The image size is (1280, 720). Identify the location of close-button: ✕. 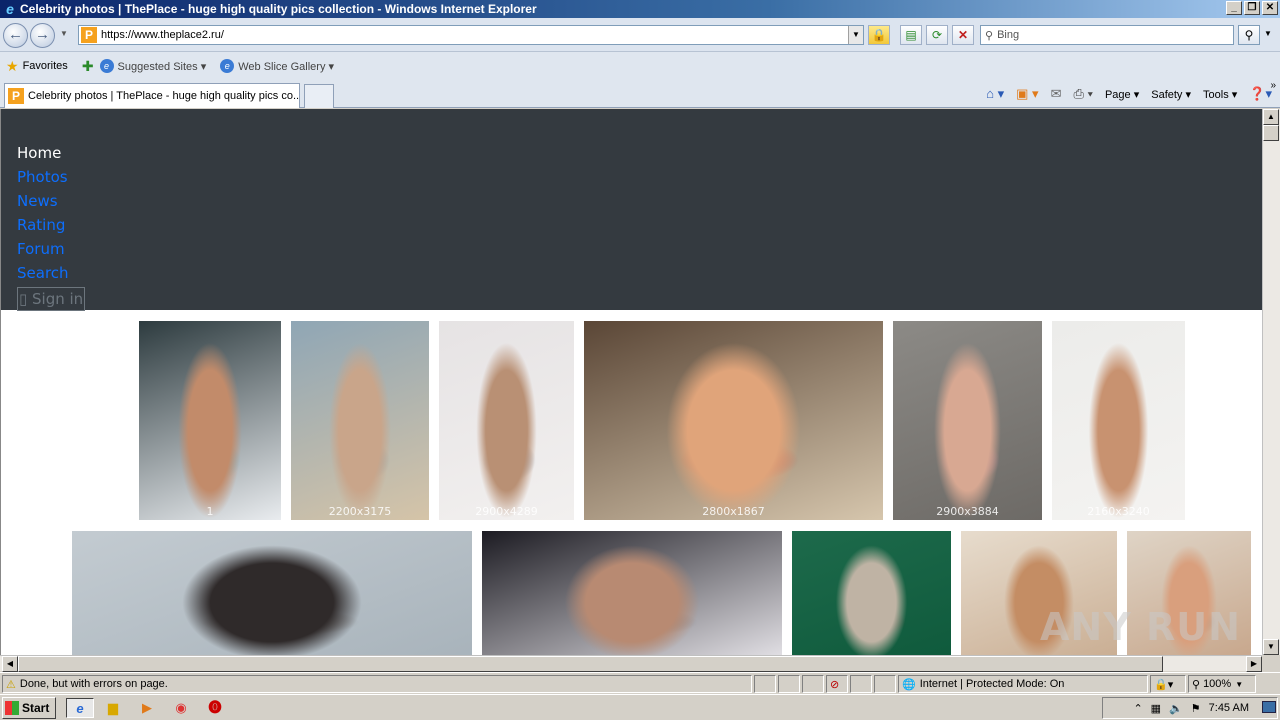
(1270, 8).